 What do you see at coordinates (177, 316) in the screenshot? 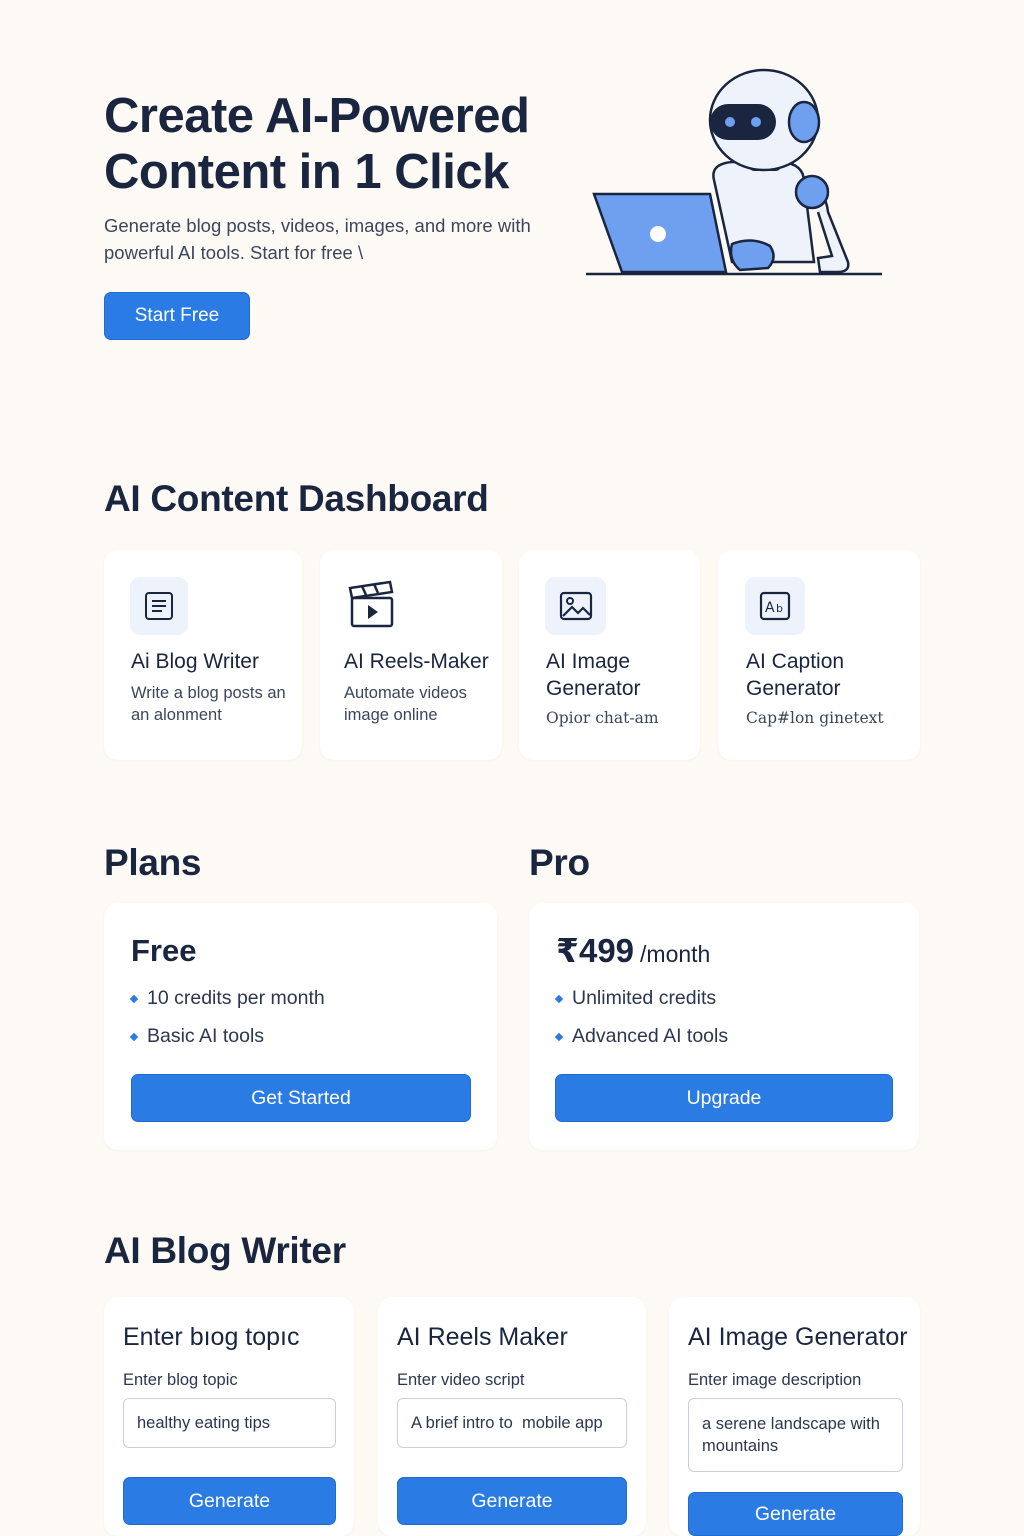
I see `start-free-button: Start Free` at bounding box center [177, 316].